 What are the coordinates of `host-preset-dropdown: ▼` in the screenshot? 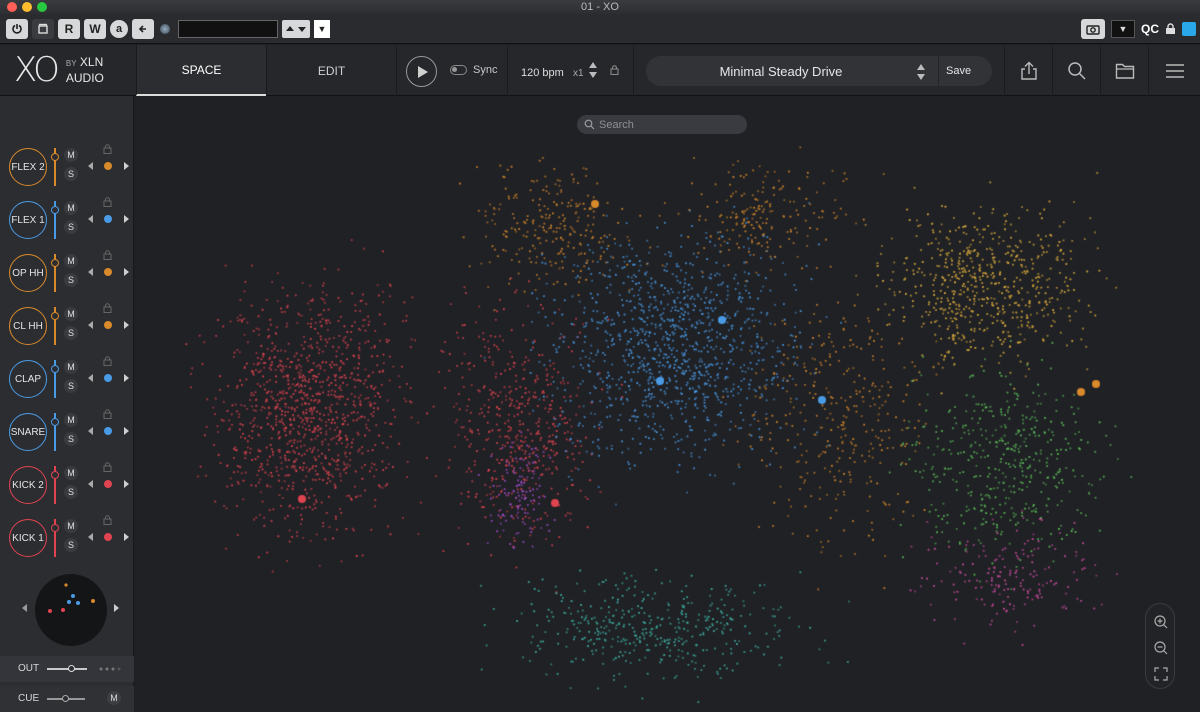 It's located at (322, 28).